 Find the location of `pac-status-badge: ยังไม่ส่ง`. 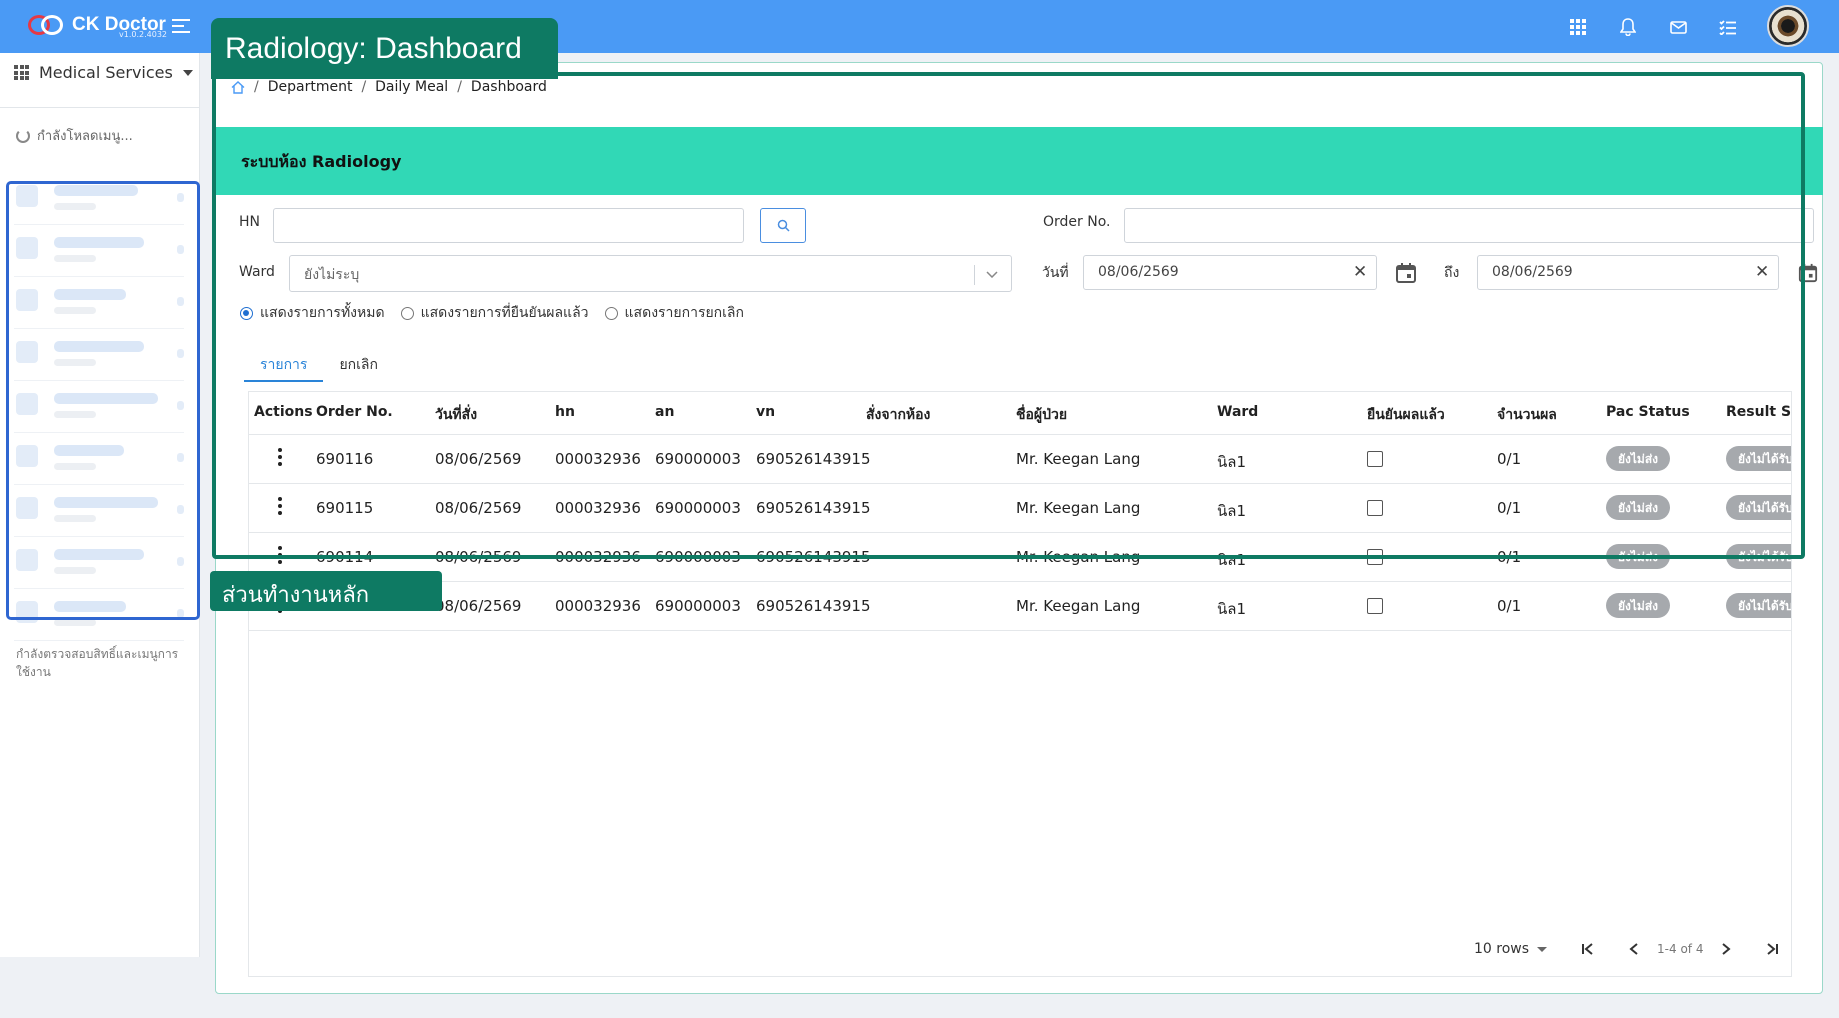

pac-status-badge: ยังไม่ส่ง is located at coordinates (1638, 605).